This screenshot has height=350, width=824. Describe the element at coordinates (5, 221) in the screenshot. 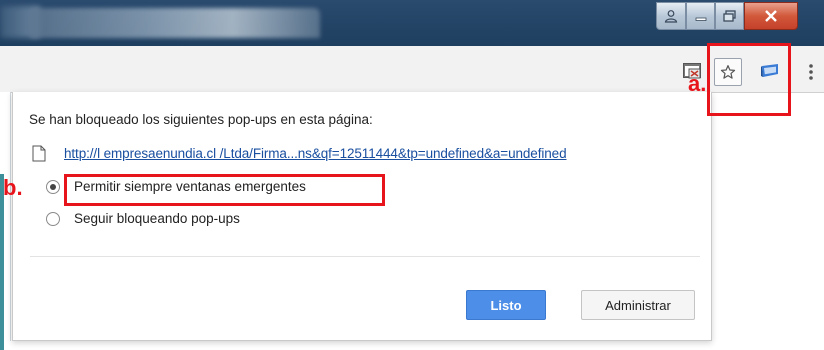

I see `page-content-edge` at that location.